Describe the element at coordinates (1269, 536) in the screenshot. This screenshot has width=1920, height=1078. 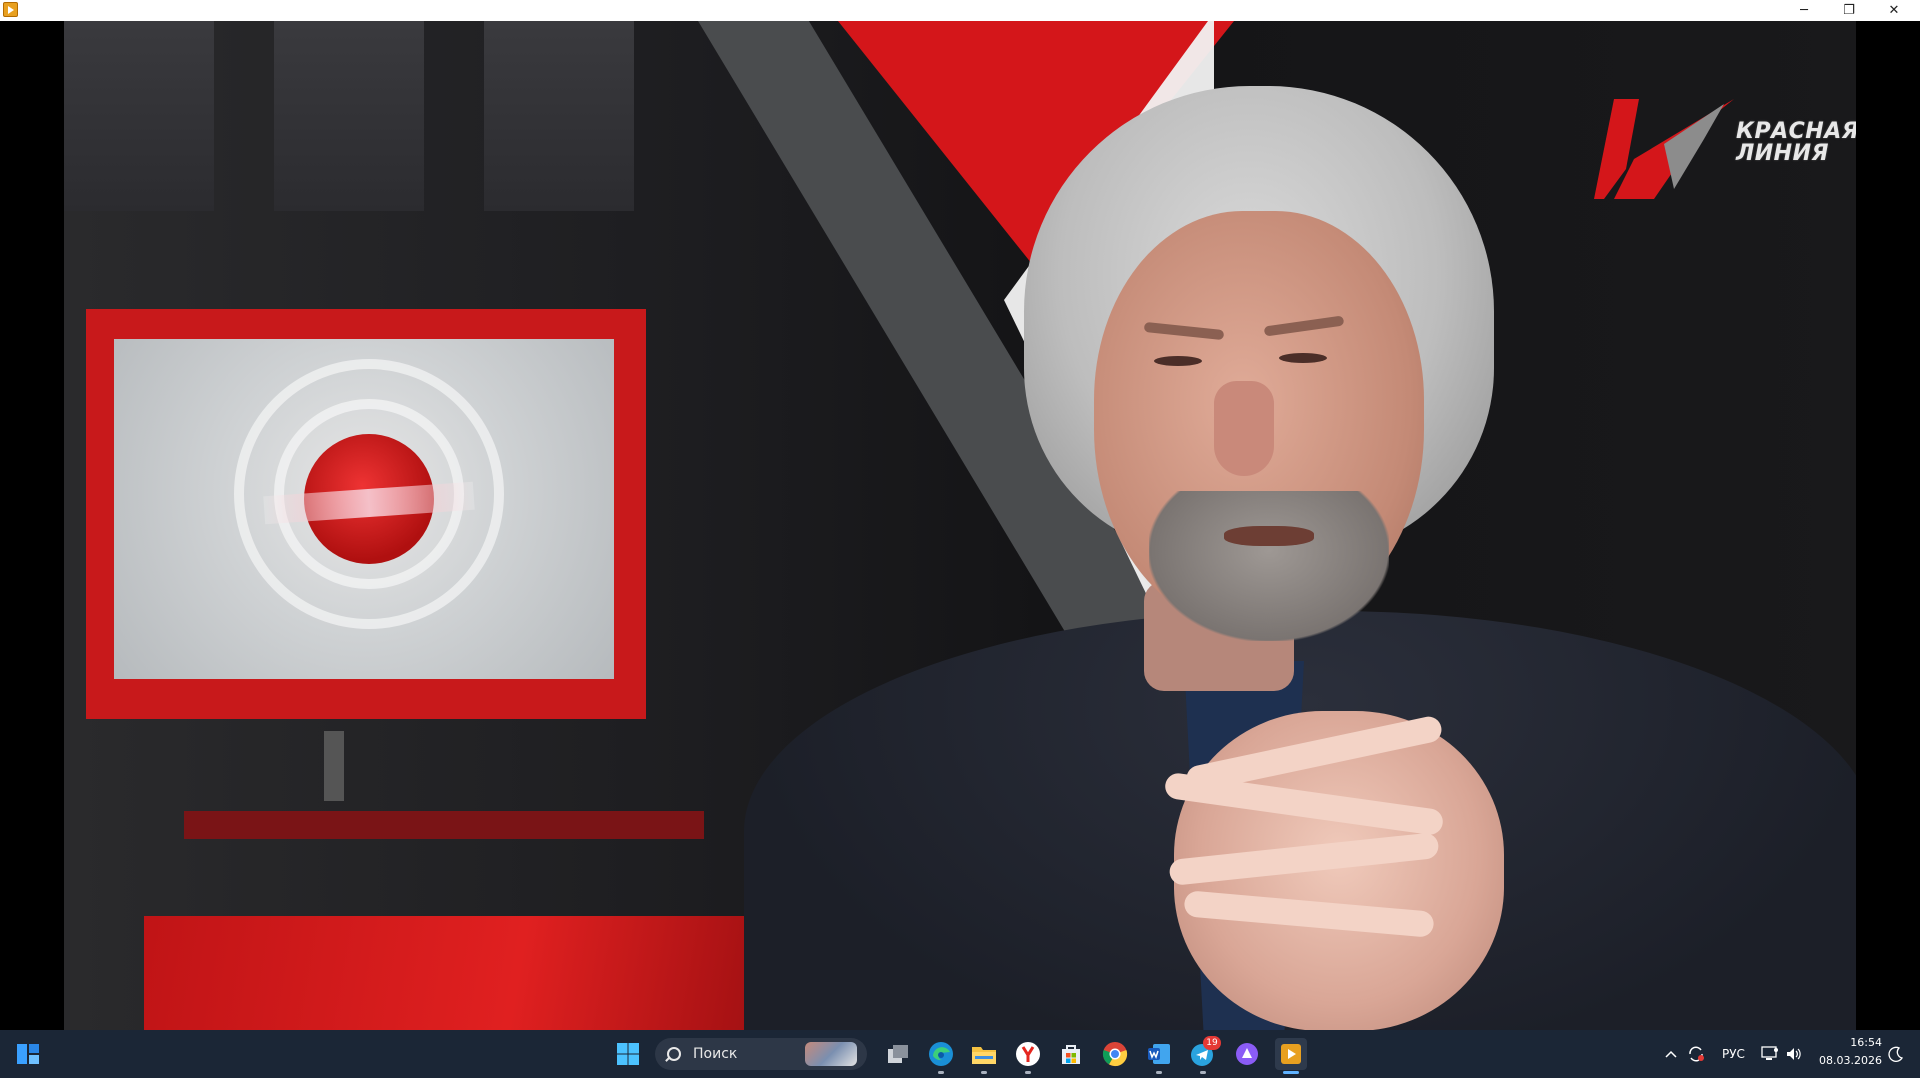
I see `person-mouth` at that location.